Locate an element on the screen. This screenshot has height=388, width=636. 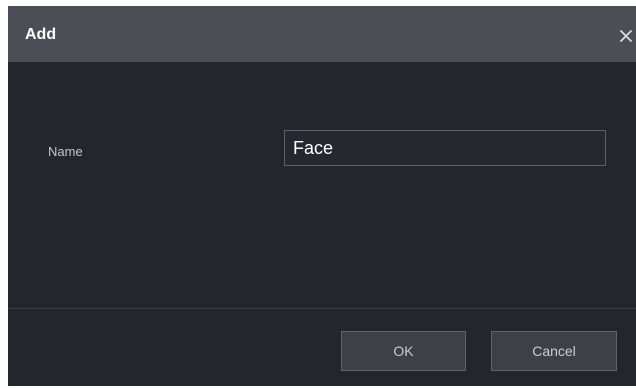
dialog-titlebar: Add is located at coordinates (322, 34).